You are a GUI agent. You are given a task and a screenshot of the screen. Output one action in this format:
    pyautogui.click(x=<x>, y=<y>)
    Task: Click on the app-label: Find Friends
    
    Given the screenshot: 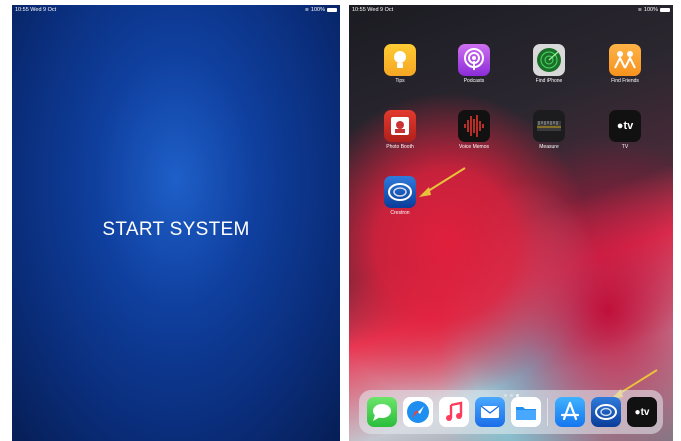 What is the action you would take?
    pyautogui.click(x=625, y=81)
    